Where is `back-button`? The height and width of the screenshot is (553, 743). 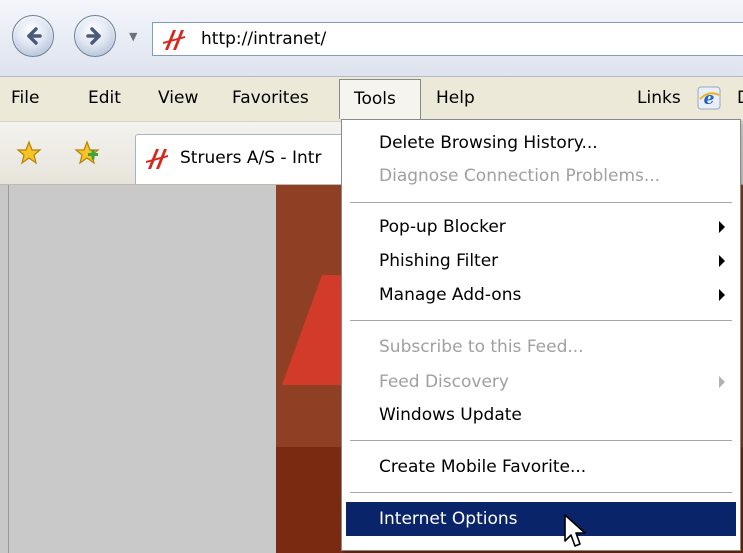
back-button is located at coordinates (33, 36).